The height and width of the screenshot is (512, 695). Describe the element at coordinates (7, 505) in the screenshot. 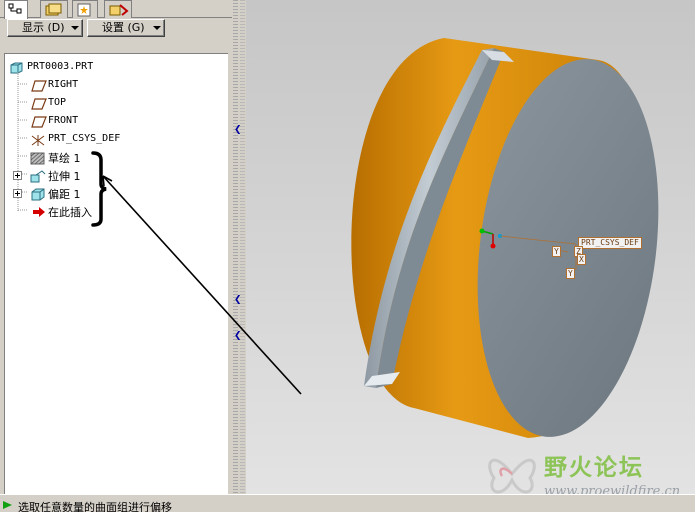

I see `status-arrow-icon` at that location.